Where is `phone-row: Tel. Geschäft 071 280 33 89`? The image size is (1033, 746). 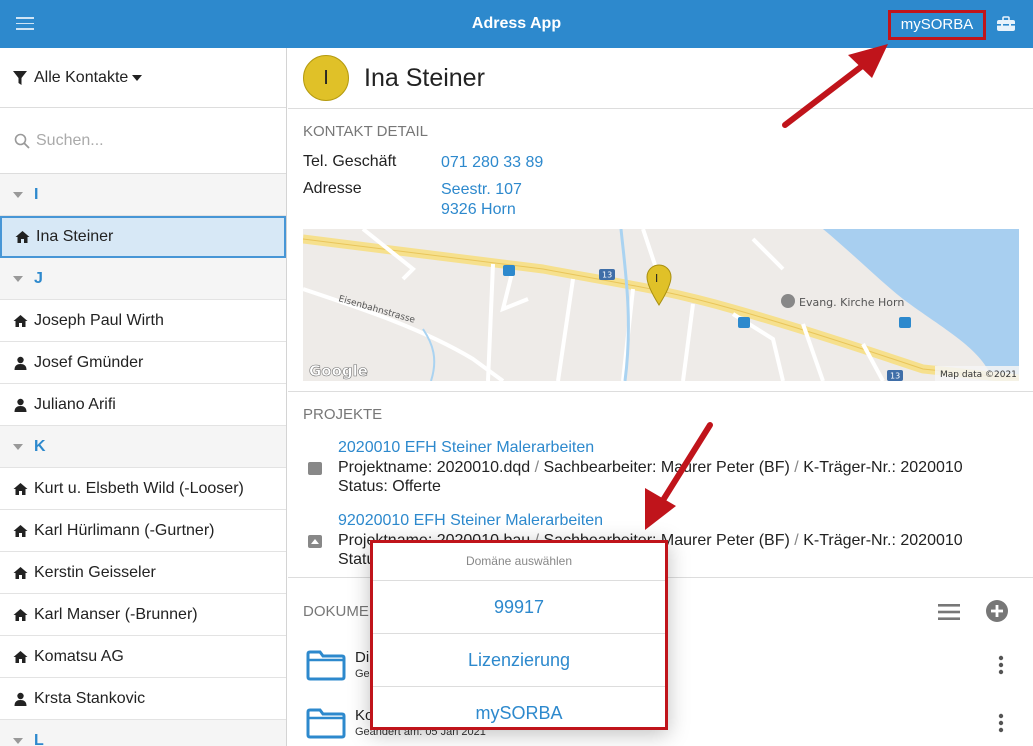
phone-row: Tel. Geschäft 071 280 33 89 is located at coordinates (423, 163).